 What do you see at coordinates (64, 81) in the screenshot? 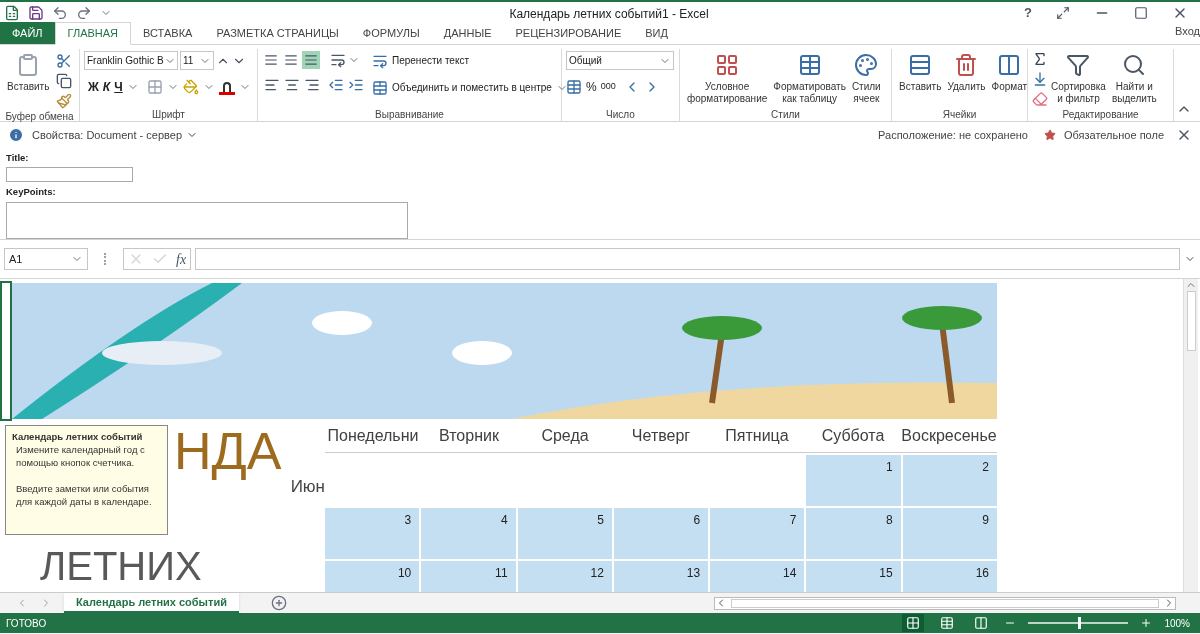
I see `copy-icon` at bounding box center [64, 81].